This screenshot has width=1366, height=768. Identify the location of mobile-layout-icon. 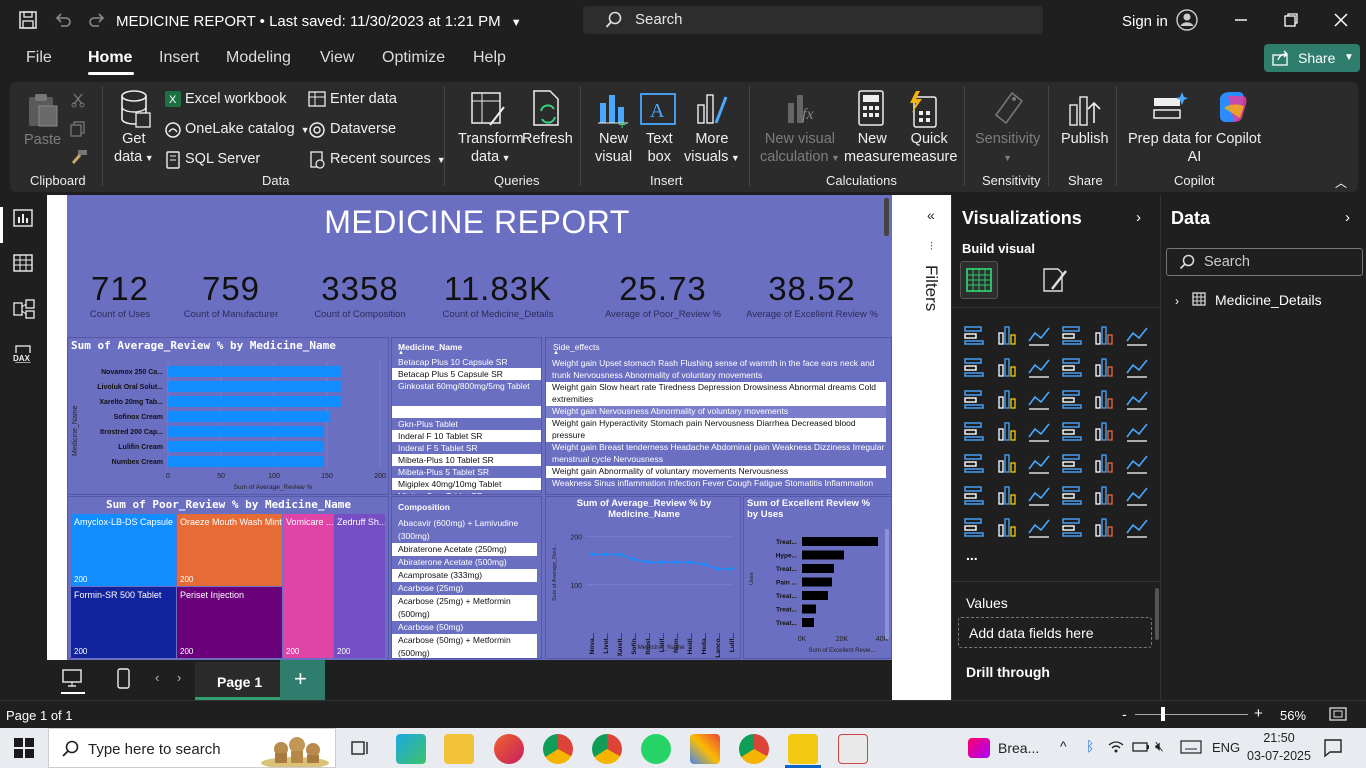
(124, 679).